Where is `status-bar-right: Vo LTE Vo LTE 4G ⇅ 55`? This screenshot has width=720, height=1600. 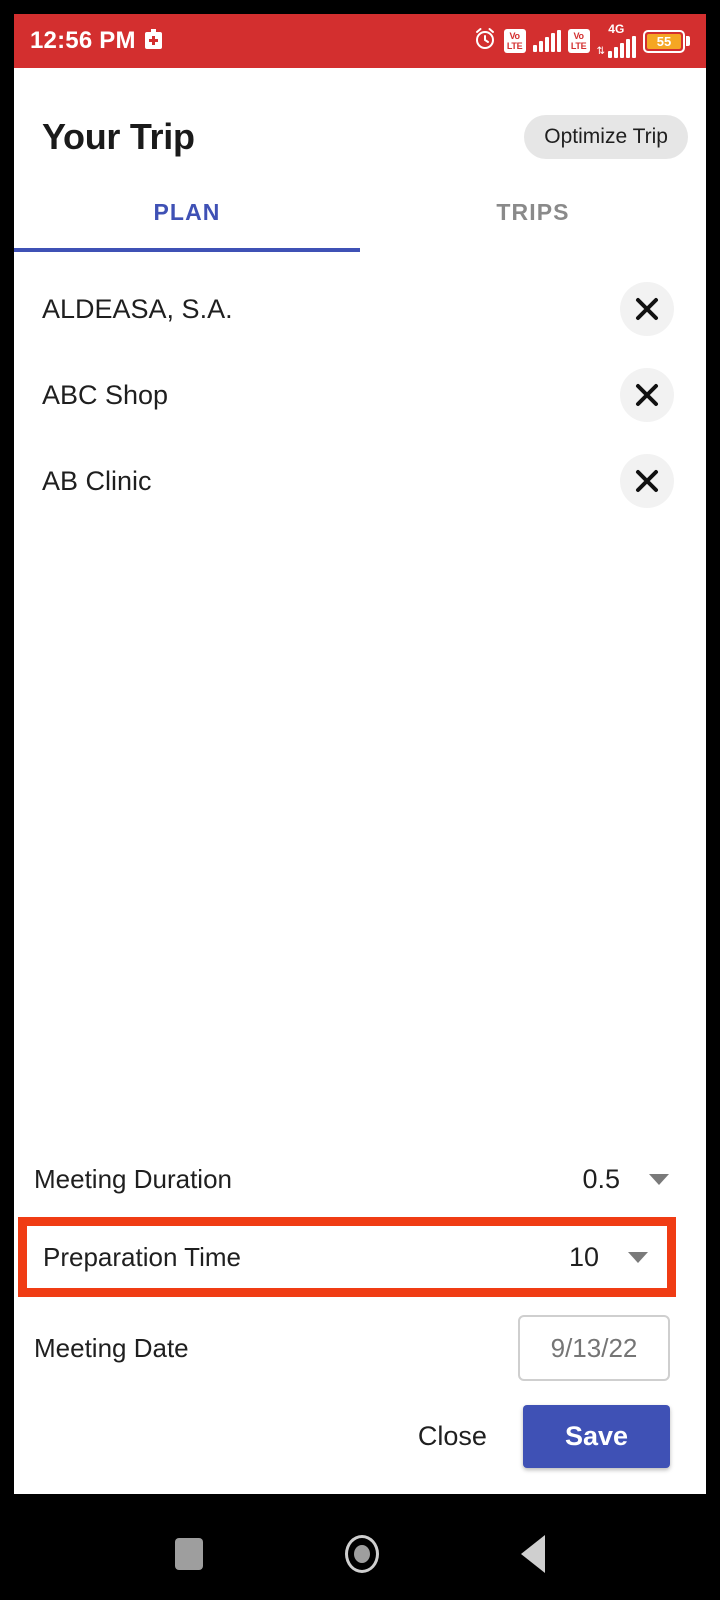 status-bar-right: Vo LTE Vo LTE 4G ⇅ 55 is located at coordinates (581, 40).